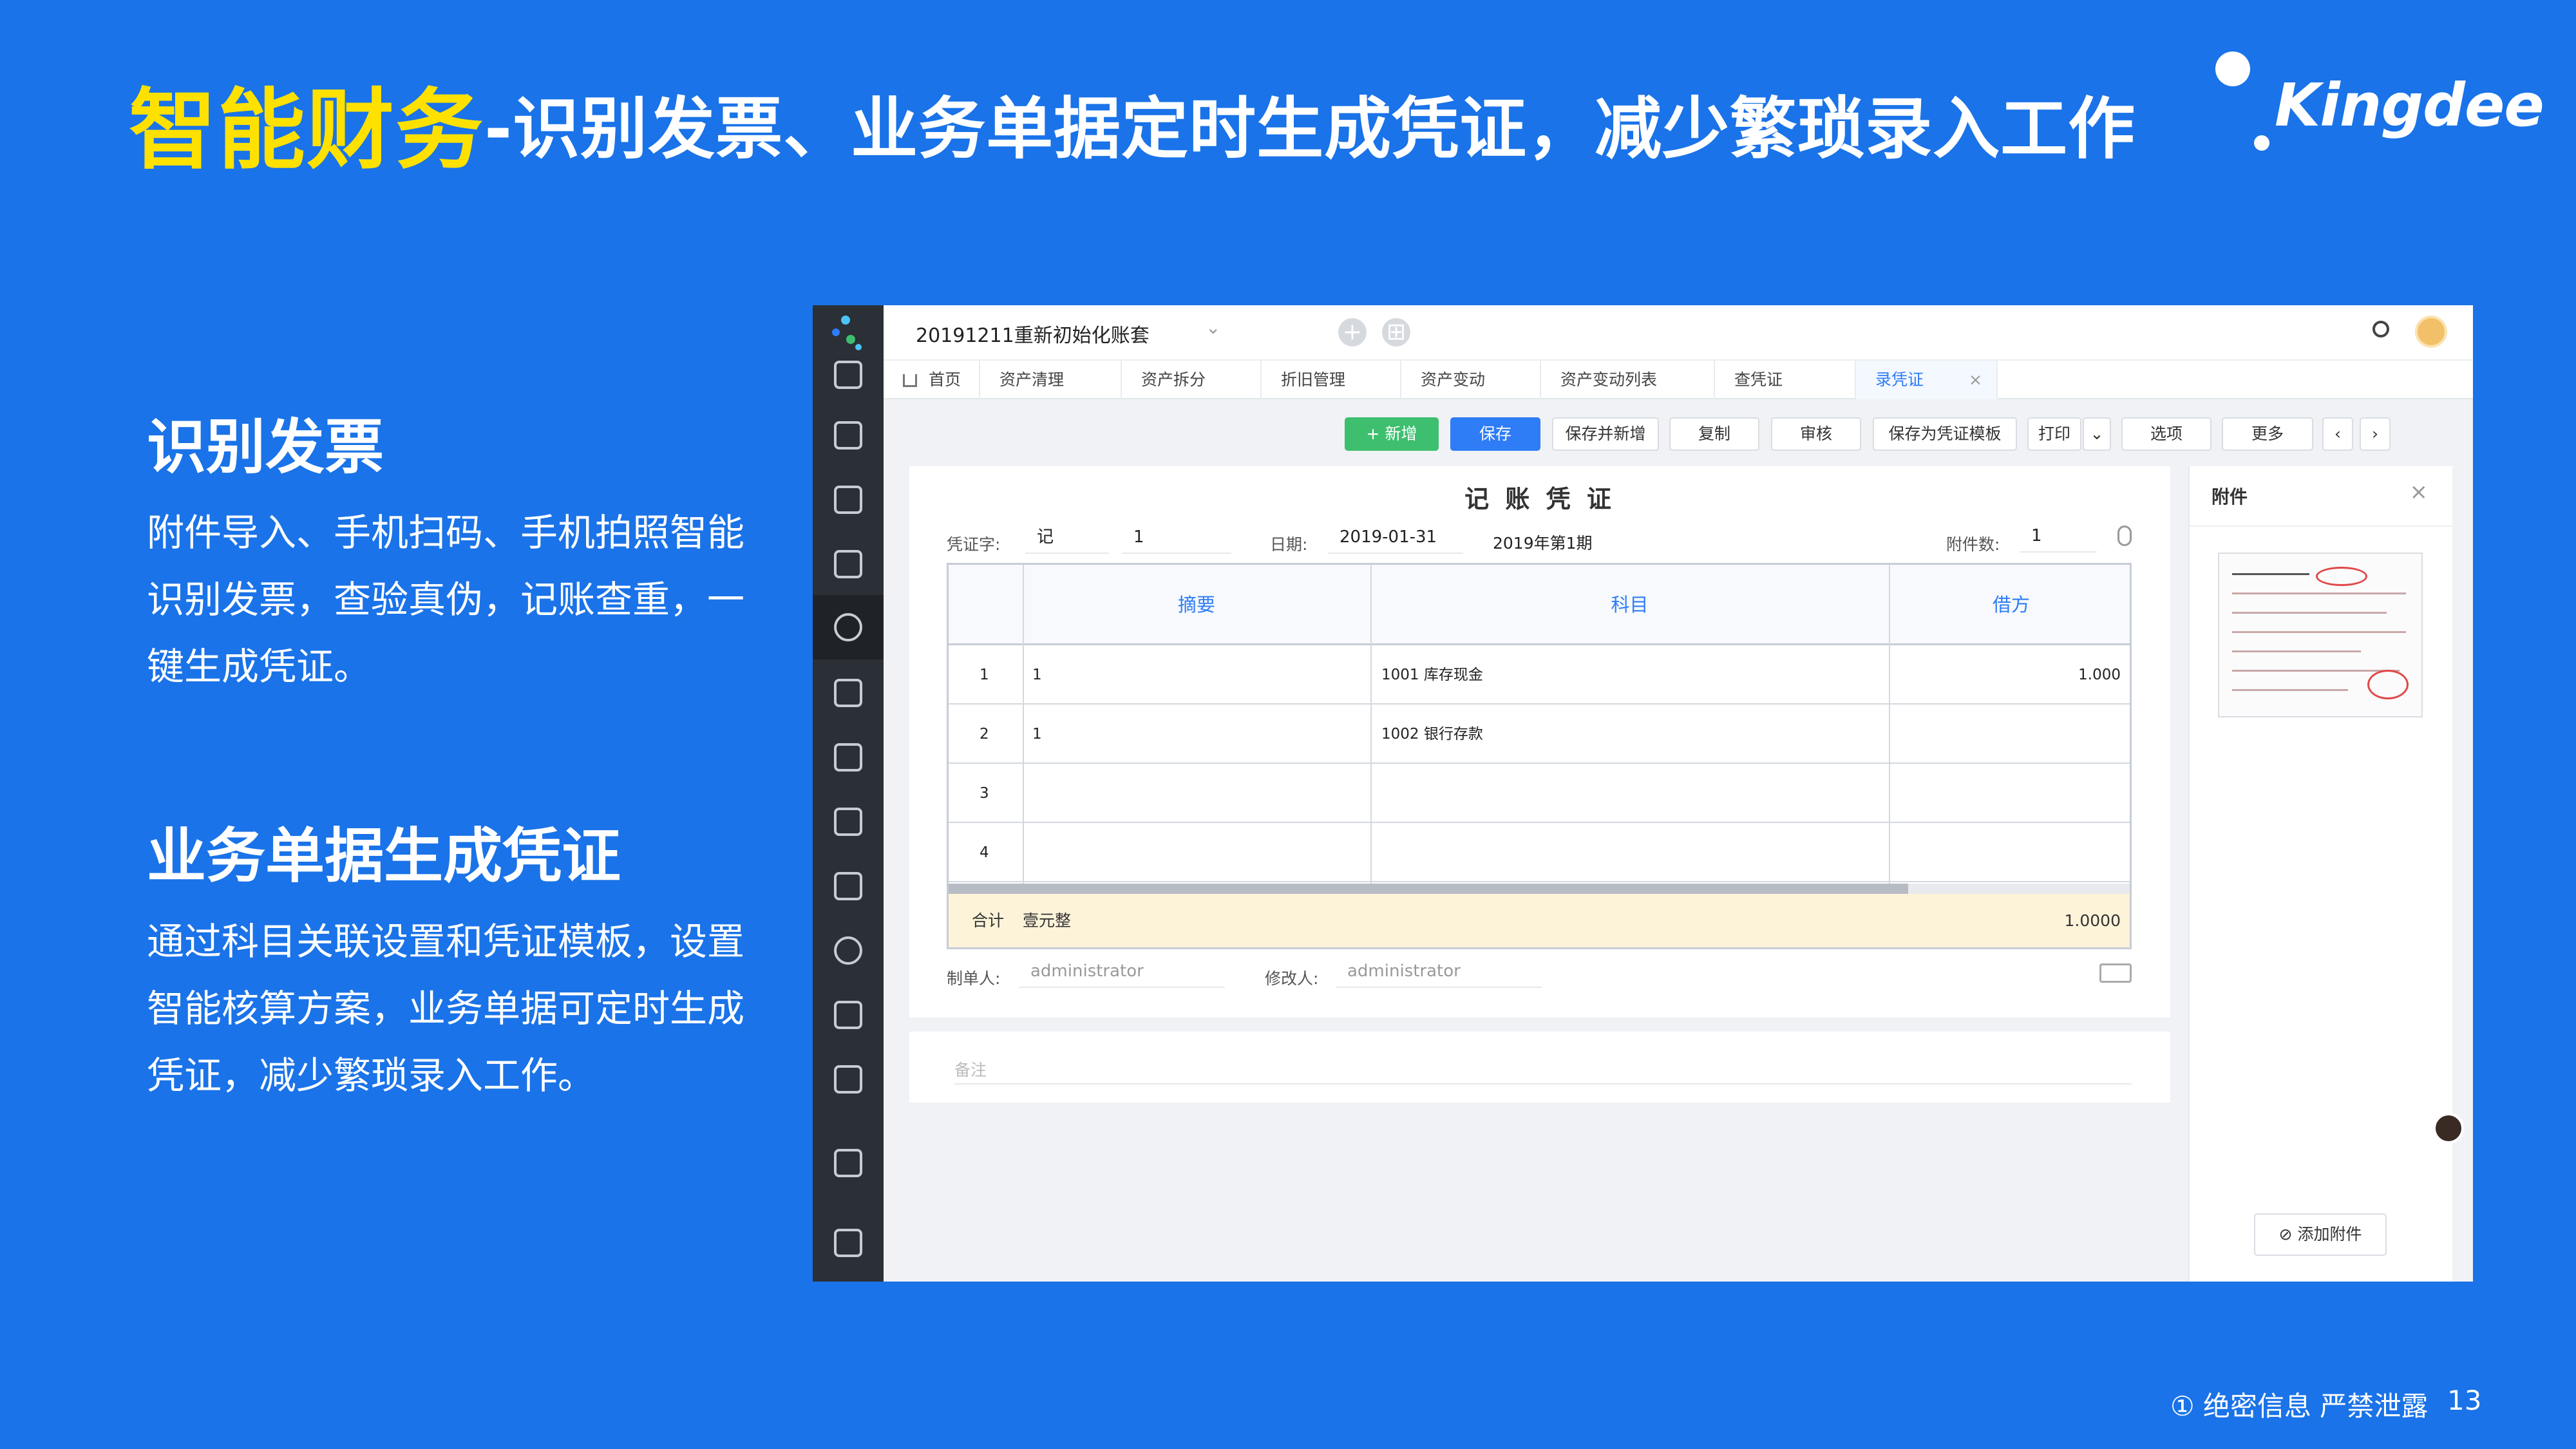  What do you see at coordinates (2124, 536) in the screenshot?
I see `paperclip-icon` at bounding box center [2124, 536].